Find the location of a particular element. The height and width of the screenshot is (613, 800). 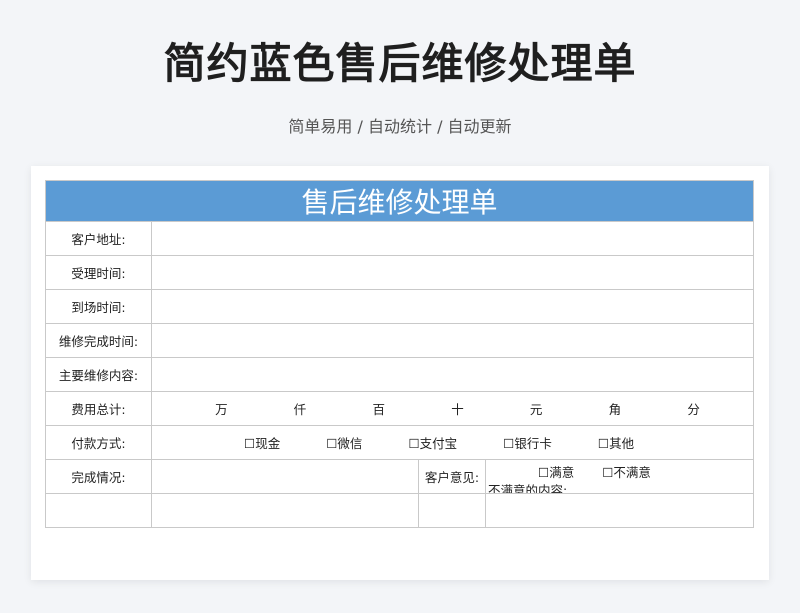

label-completion: 完成情况: is located at coordinates (98, 476).